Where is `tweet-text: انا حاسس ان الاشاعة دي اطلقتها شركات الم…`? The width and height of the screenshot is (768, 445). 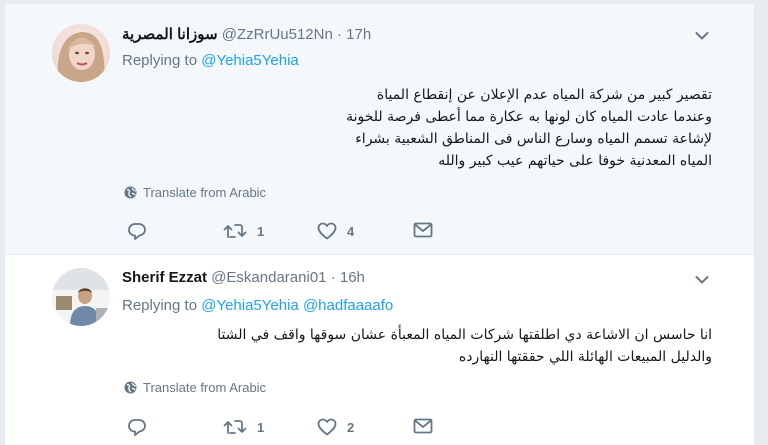
tweet-text: انا حاسس ان الاشاعة دي اطلقتها شركات الم… is located at coordinates (464, 346).